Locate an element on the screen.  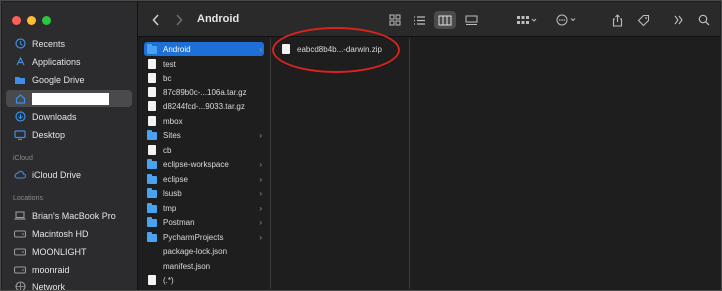
file-name: 87c89b0c-...106a.tar.gz is located at coordinates (205, 92).